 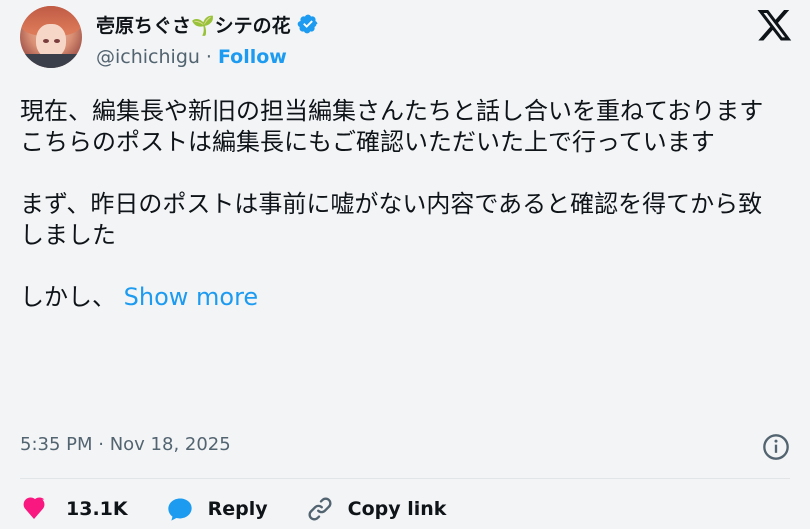 I want to click on avatar, so click(x=51, y=37).